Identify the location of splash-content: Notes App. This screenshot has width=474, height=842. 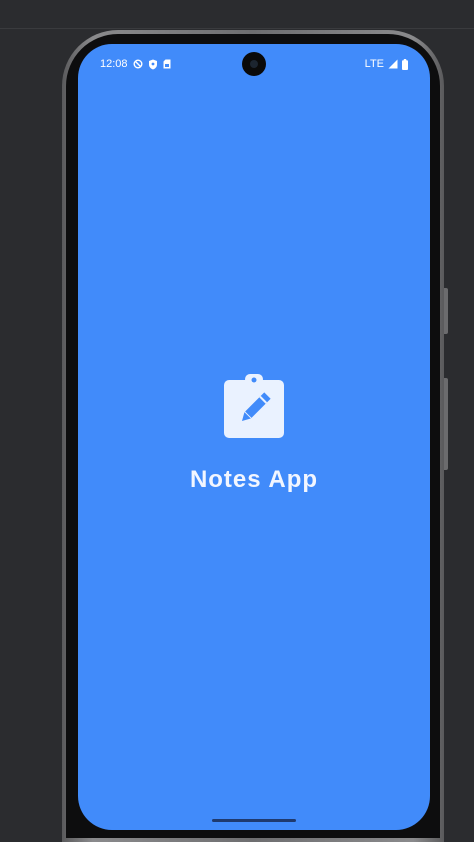
(254, 434).